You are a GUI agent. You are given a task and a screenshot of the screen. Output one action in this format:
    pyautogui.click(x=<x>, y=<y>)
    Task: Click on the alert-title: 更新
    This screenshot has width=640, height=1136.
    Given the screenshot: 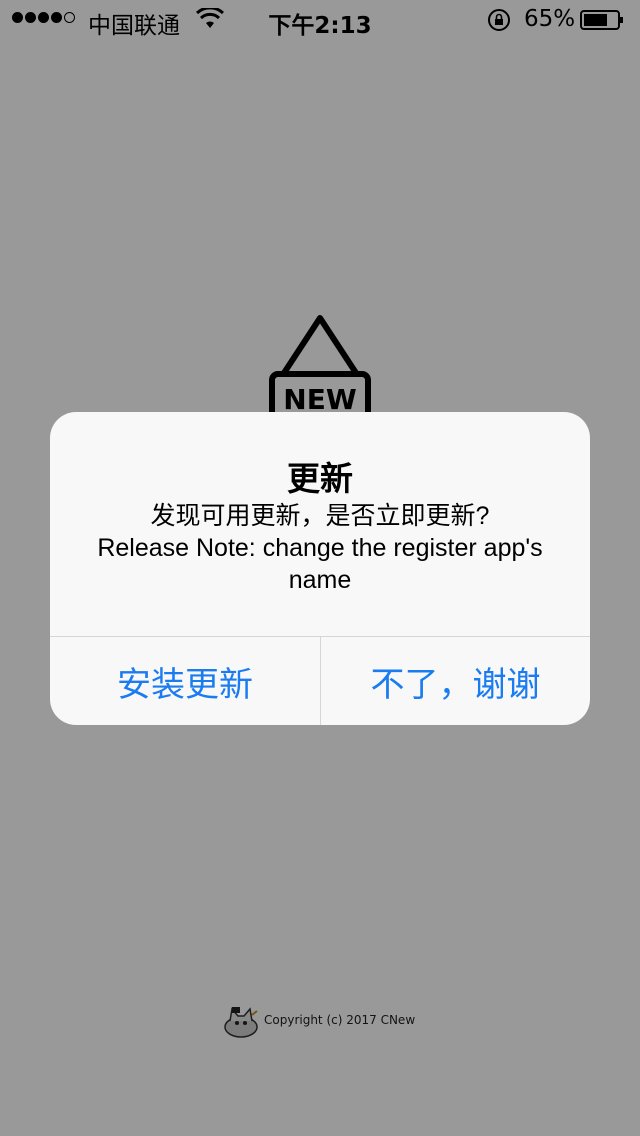 What is the action you would take?
    pyautogui.click(x=320, y=478)
    